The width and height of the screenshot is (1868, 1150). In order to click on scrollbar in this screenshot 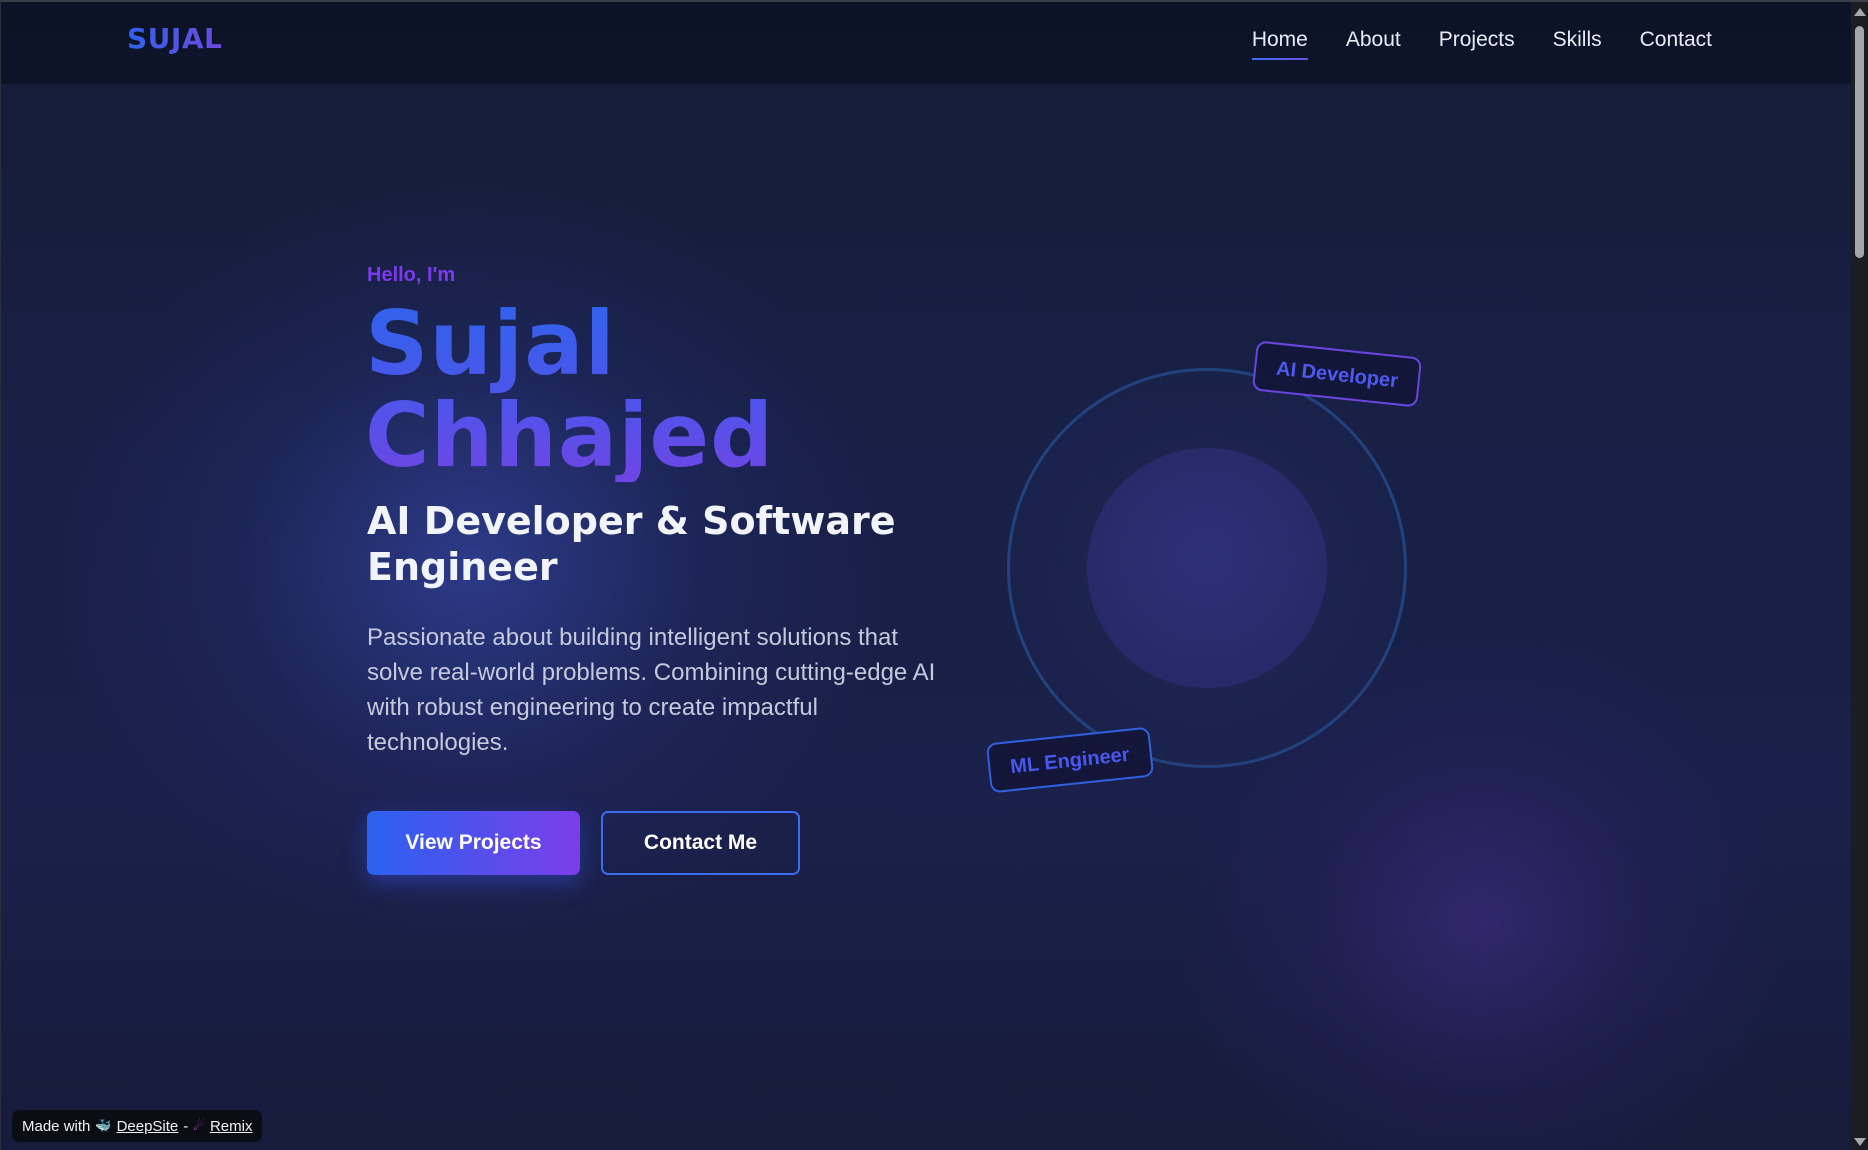, I will do `click(1859, 576)`.